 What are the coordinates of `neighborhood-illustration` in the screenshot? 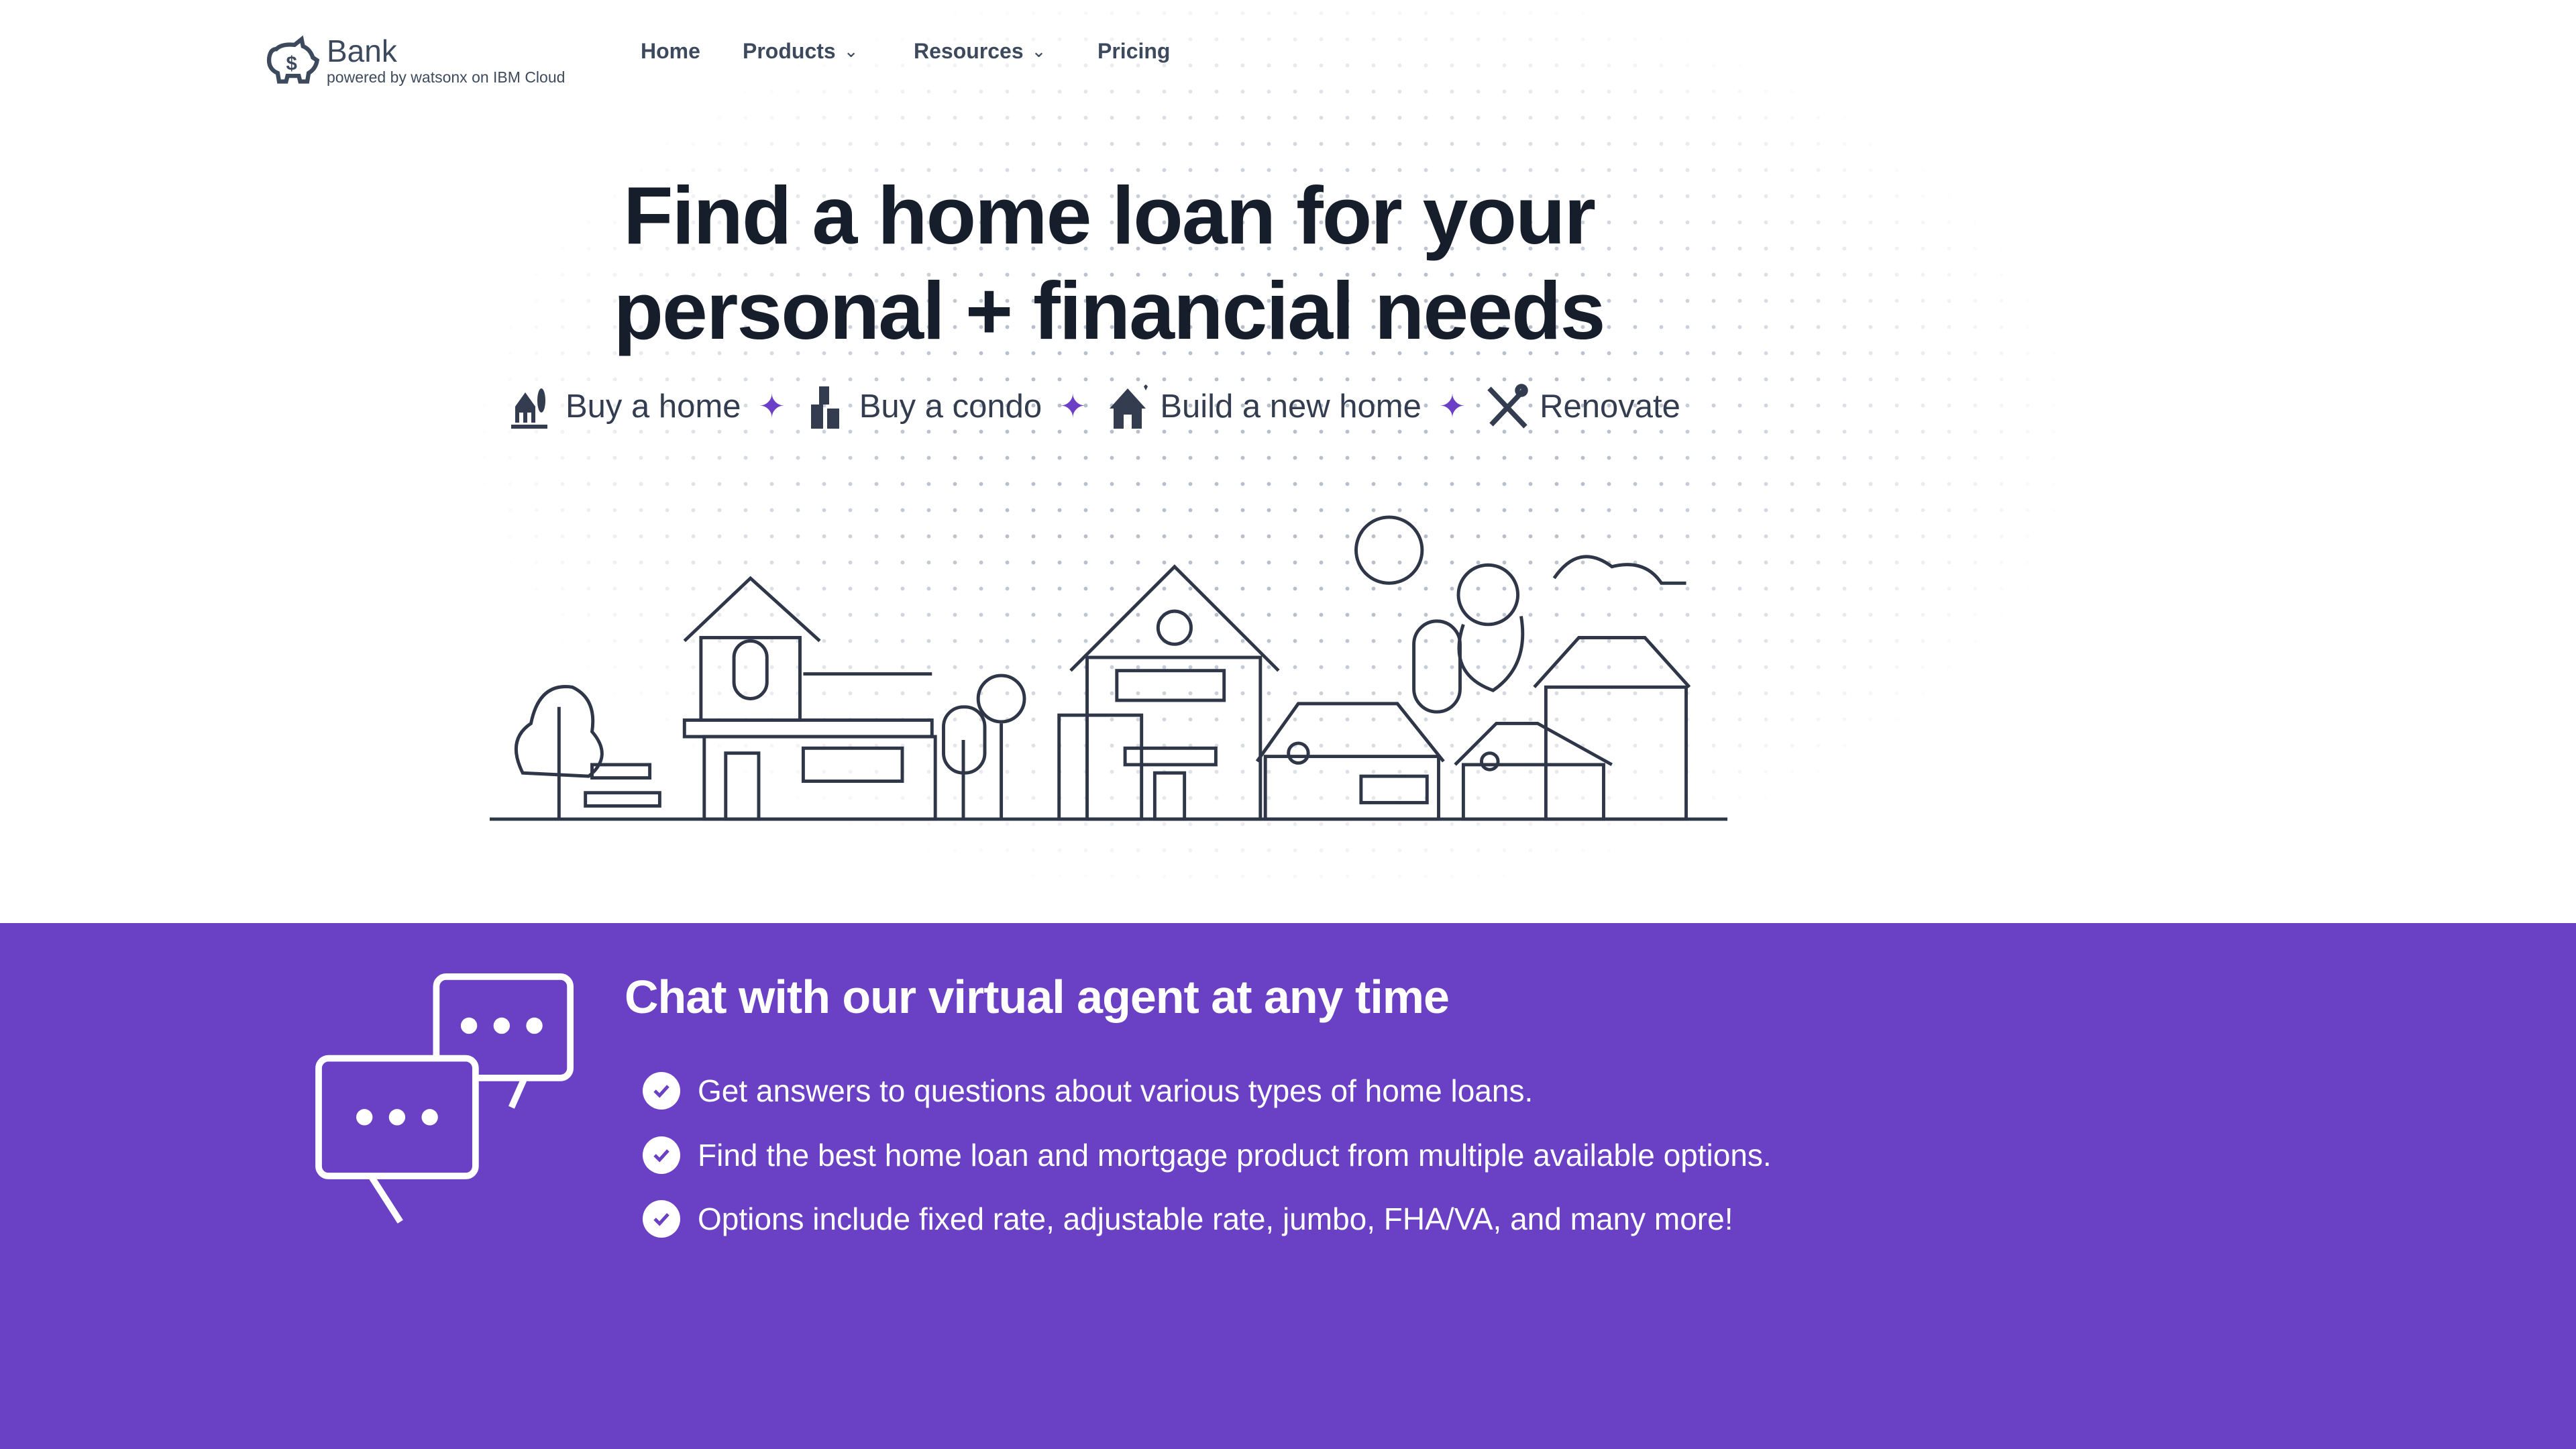 It's located at (1108, 668).